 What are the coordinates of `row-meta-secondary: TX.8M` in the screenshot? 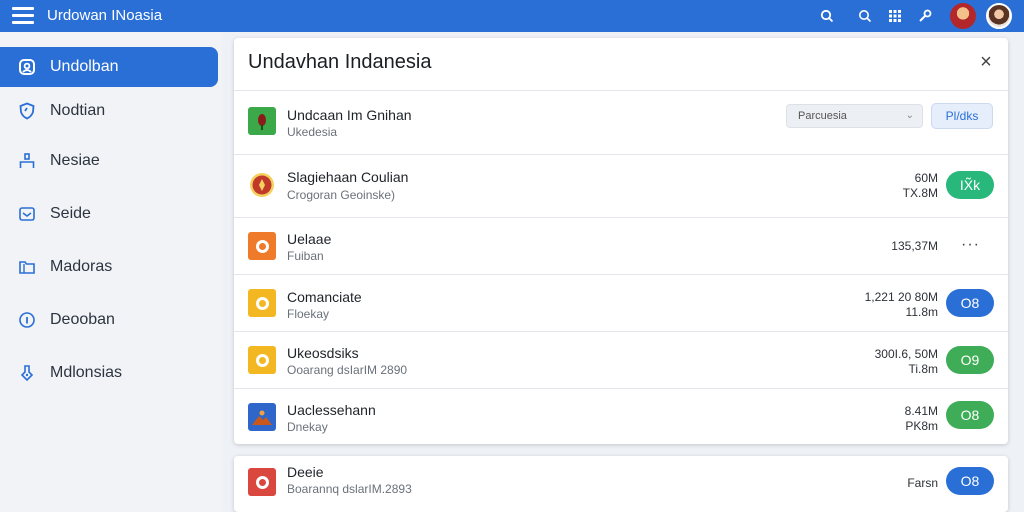 It's located at (920, 193).